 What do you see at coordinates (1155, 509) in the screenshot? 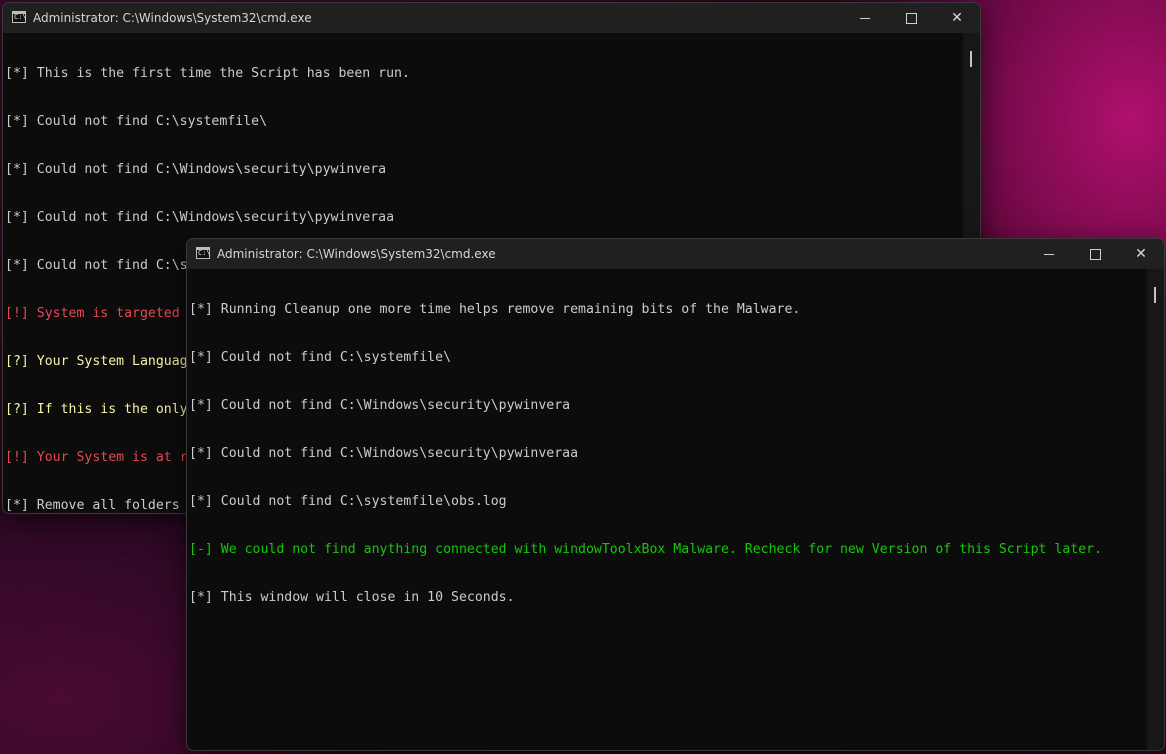
I see `scrollbar` at bounding box center [1155, 509].